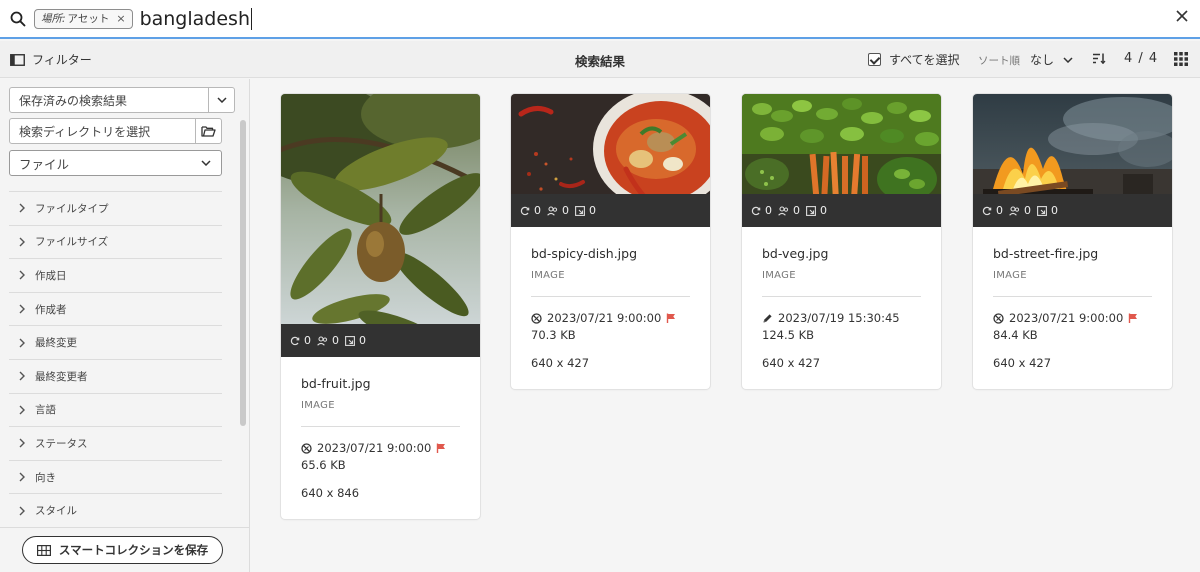 The height and width of the screenshot is (572, 1200). Describe the element at coordinates (45, 410) in the screenshot. I see `facet-label: 言語` at that location.